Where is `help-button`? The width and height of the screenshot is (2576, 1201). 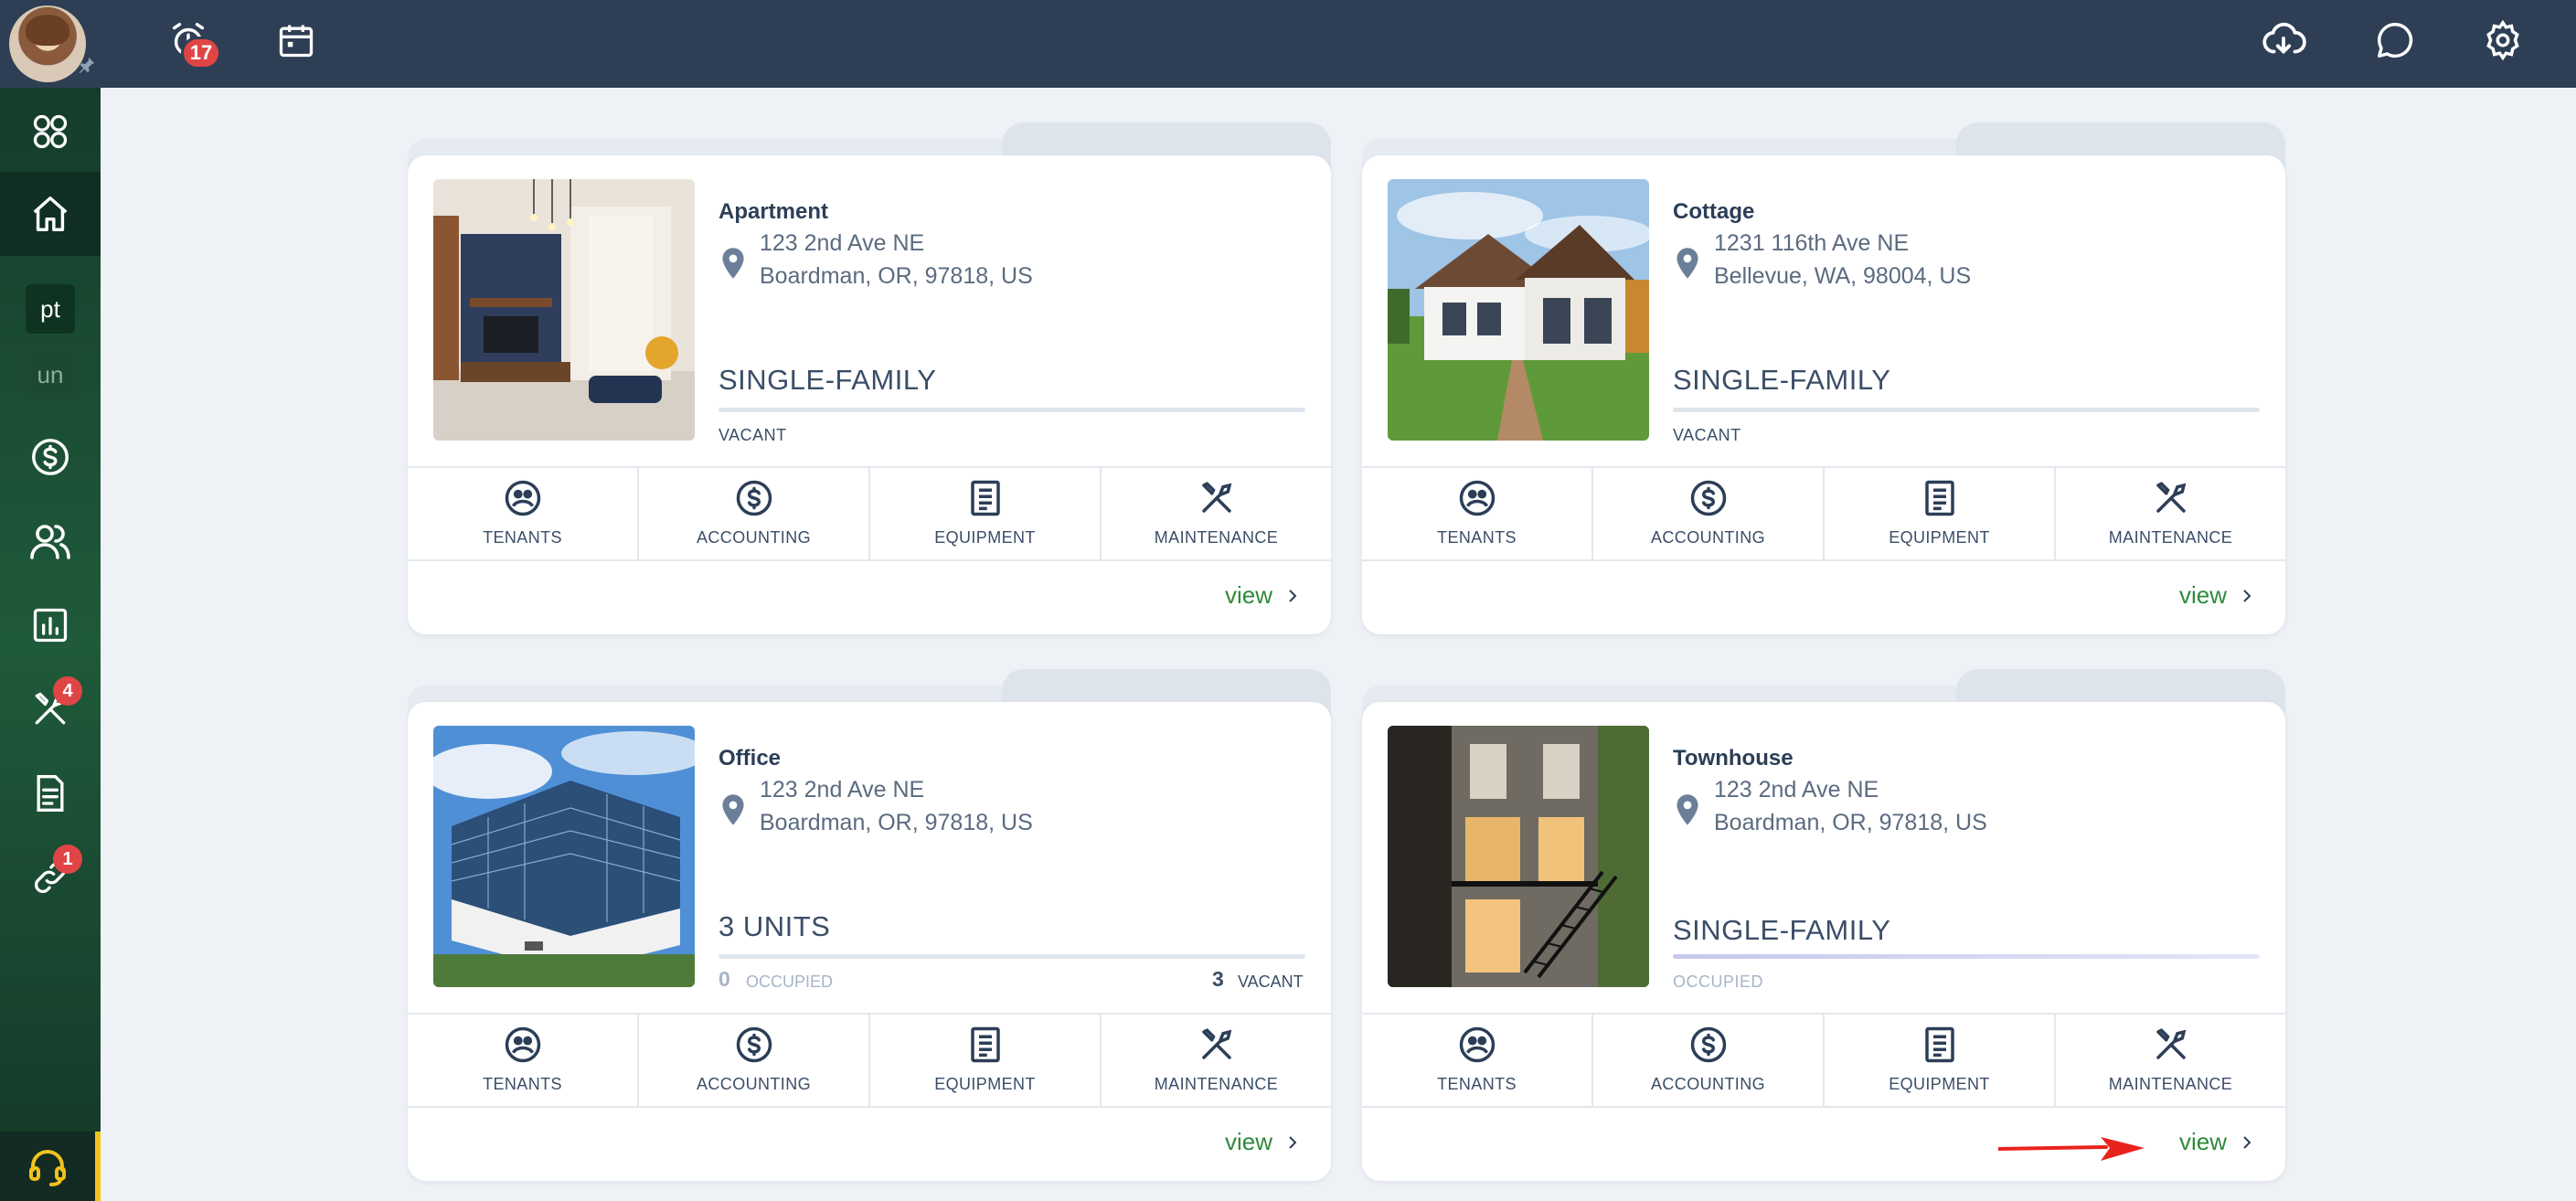
help-button is located at coordinates (50, 1166).